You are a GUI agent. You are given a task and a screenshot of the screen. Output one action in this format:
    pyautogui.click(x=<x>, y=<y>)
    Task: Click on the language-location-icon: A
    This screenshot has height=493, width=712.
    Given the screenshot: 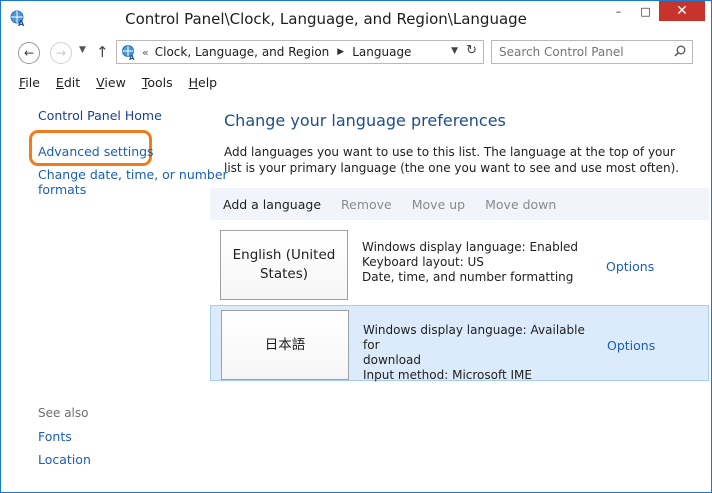 What is the action you would take?
    pyautogui.click(x=128, y=52)
    